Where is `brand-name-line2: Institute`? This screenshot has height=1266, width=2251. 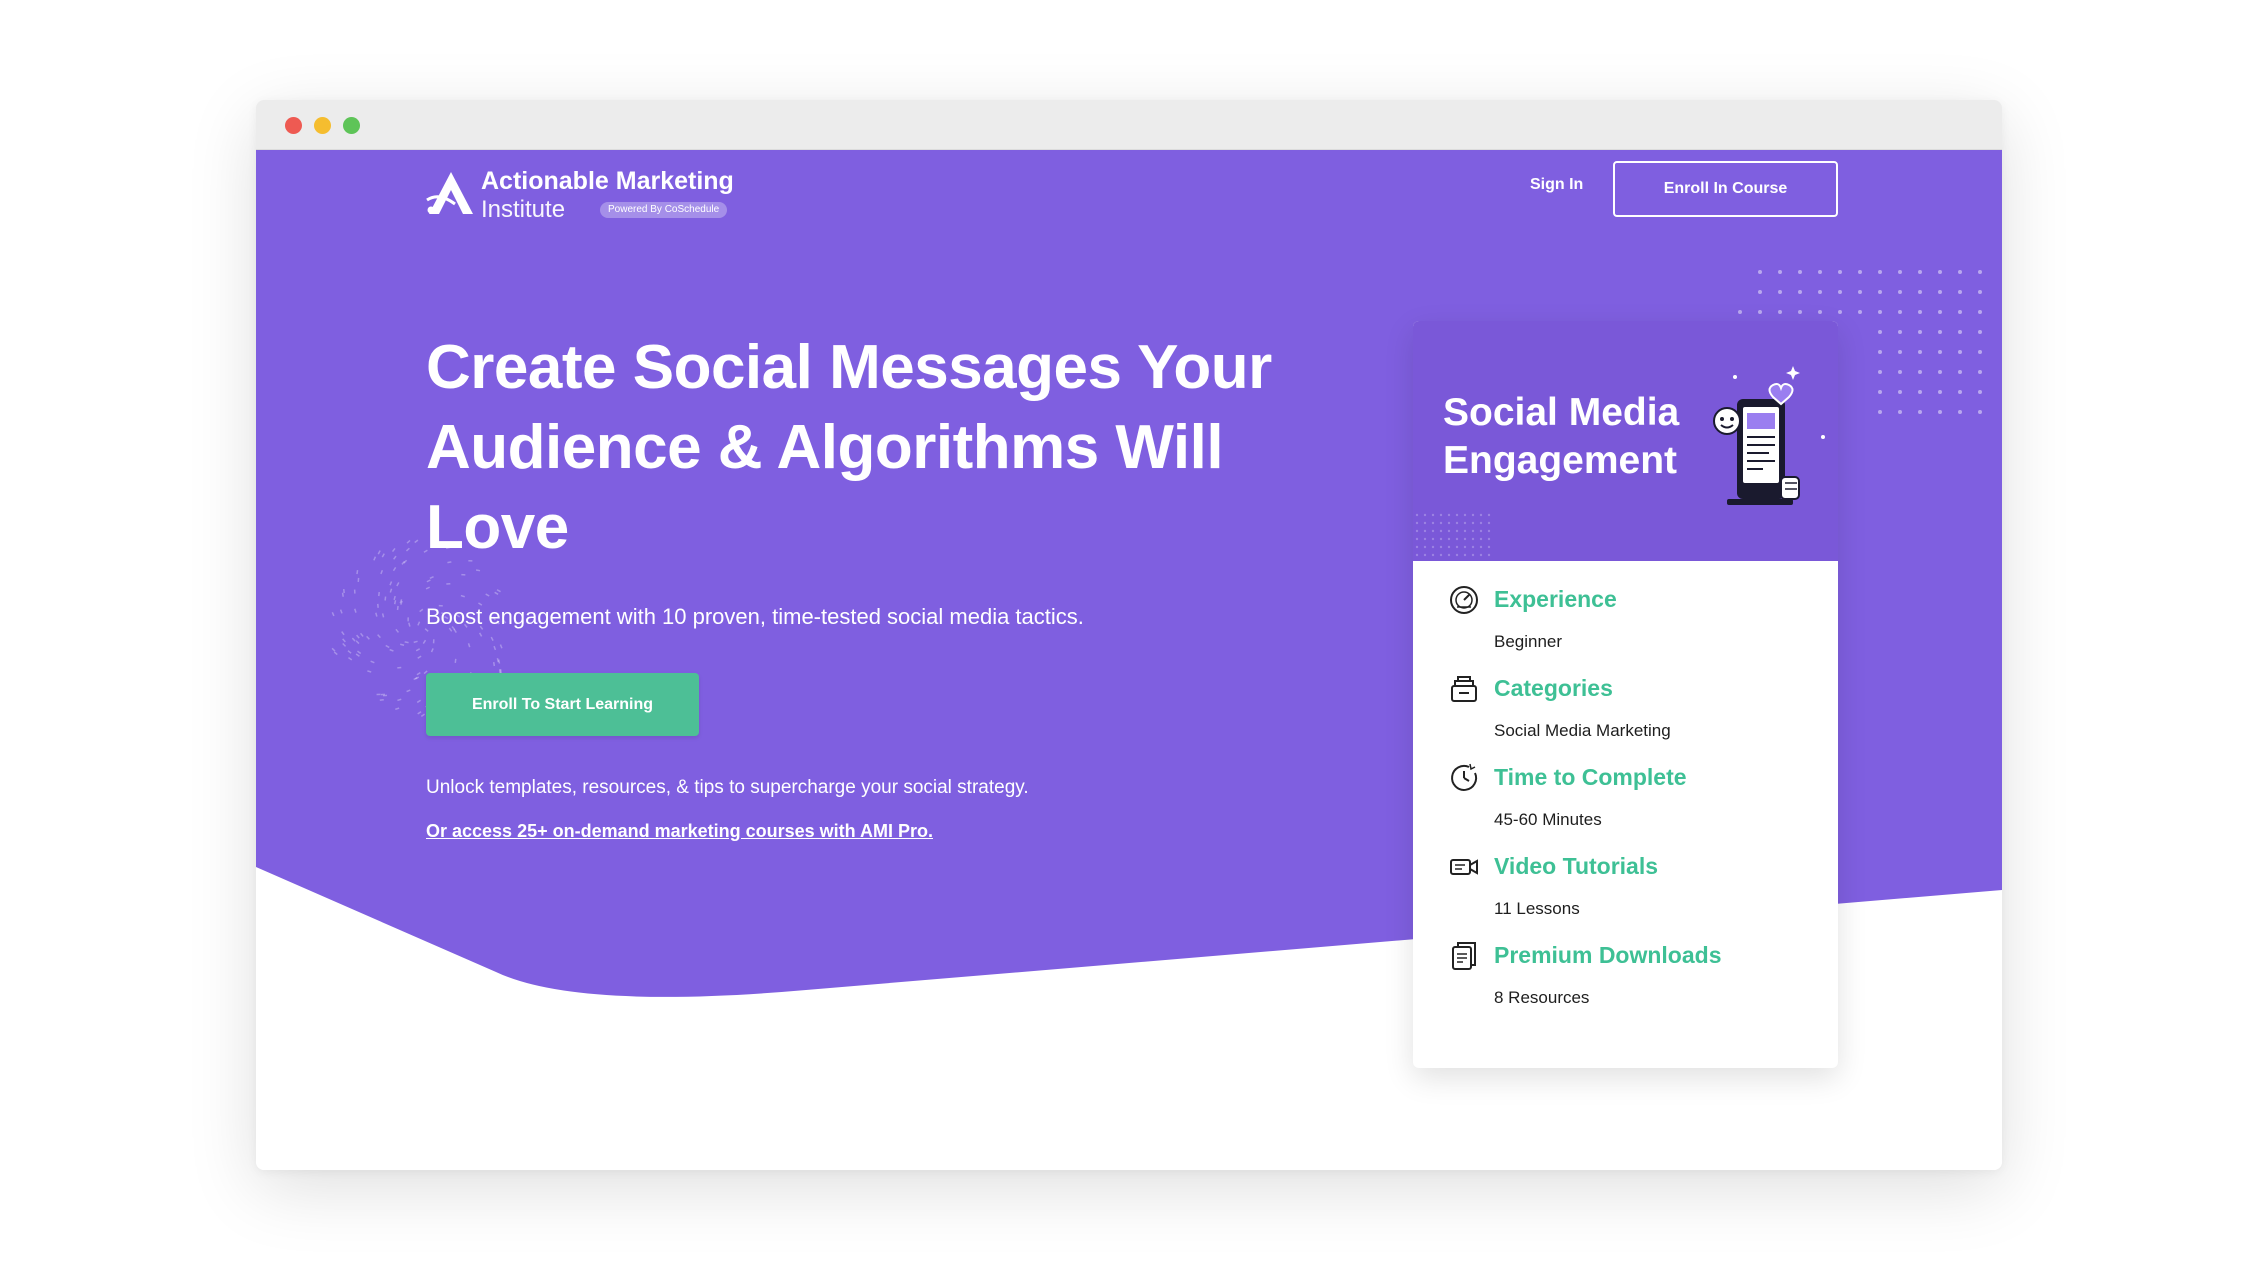 brand-name-line2: Institute is located at coordinates (523, 210).